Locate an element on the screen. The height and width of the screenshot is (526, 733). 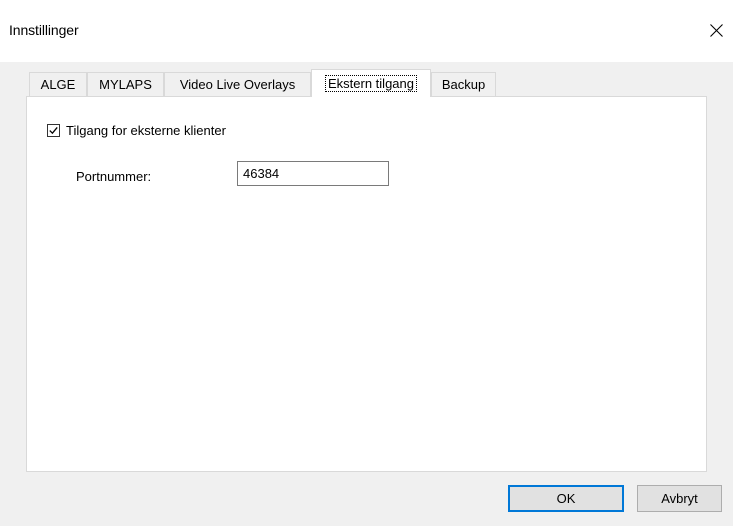
tab-alge: ALGE is located at coordinates (58, 84).